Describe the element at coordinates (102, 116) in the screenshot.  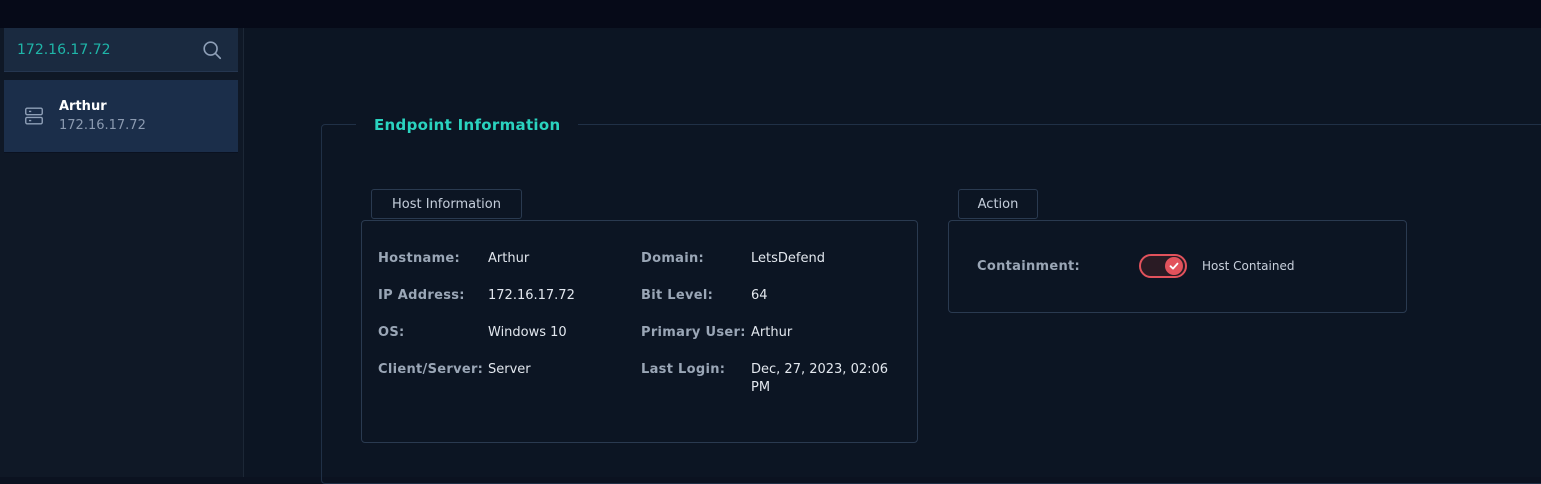
I see `host-names: Arthur 172.16.17.72` at that location.